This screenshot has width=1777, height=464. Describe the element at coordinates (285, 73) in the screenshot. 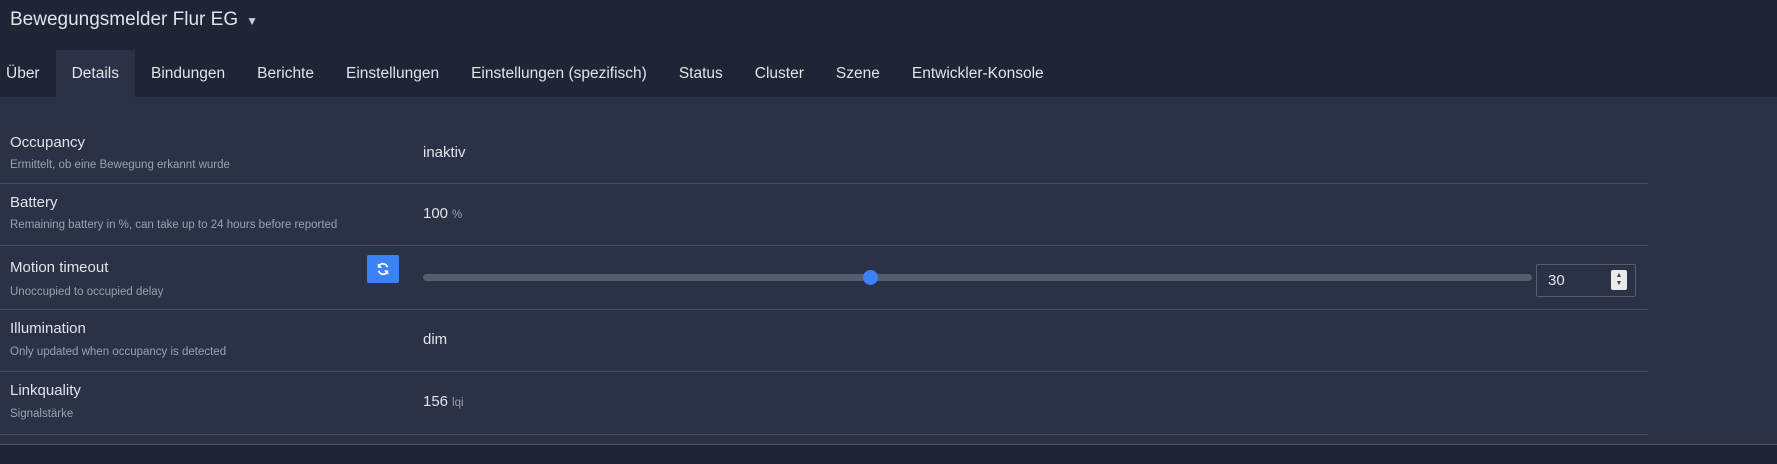

I see `tab-berichte: Berichte` at that location.